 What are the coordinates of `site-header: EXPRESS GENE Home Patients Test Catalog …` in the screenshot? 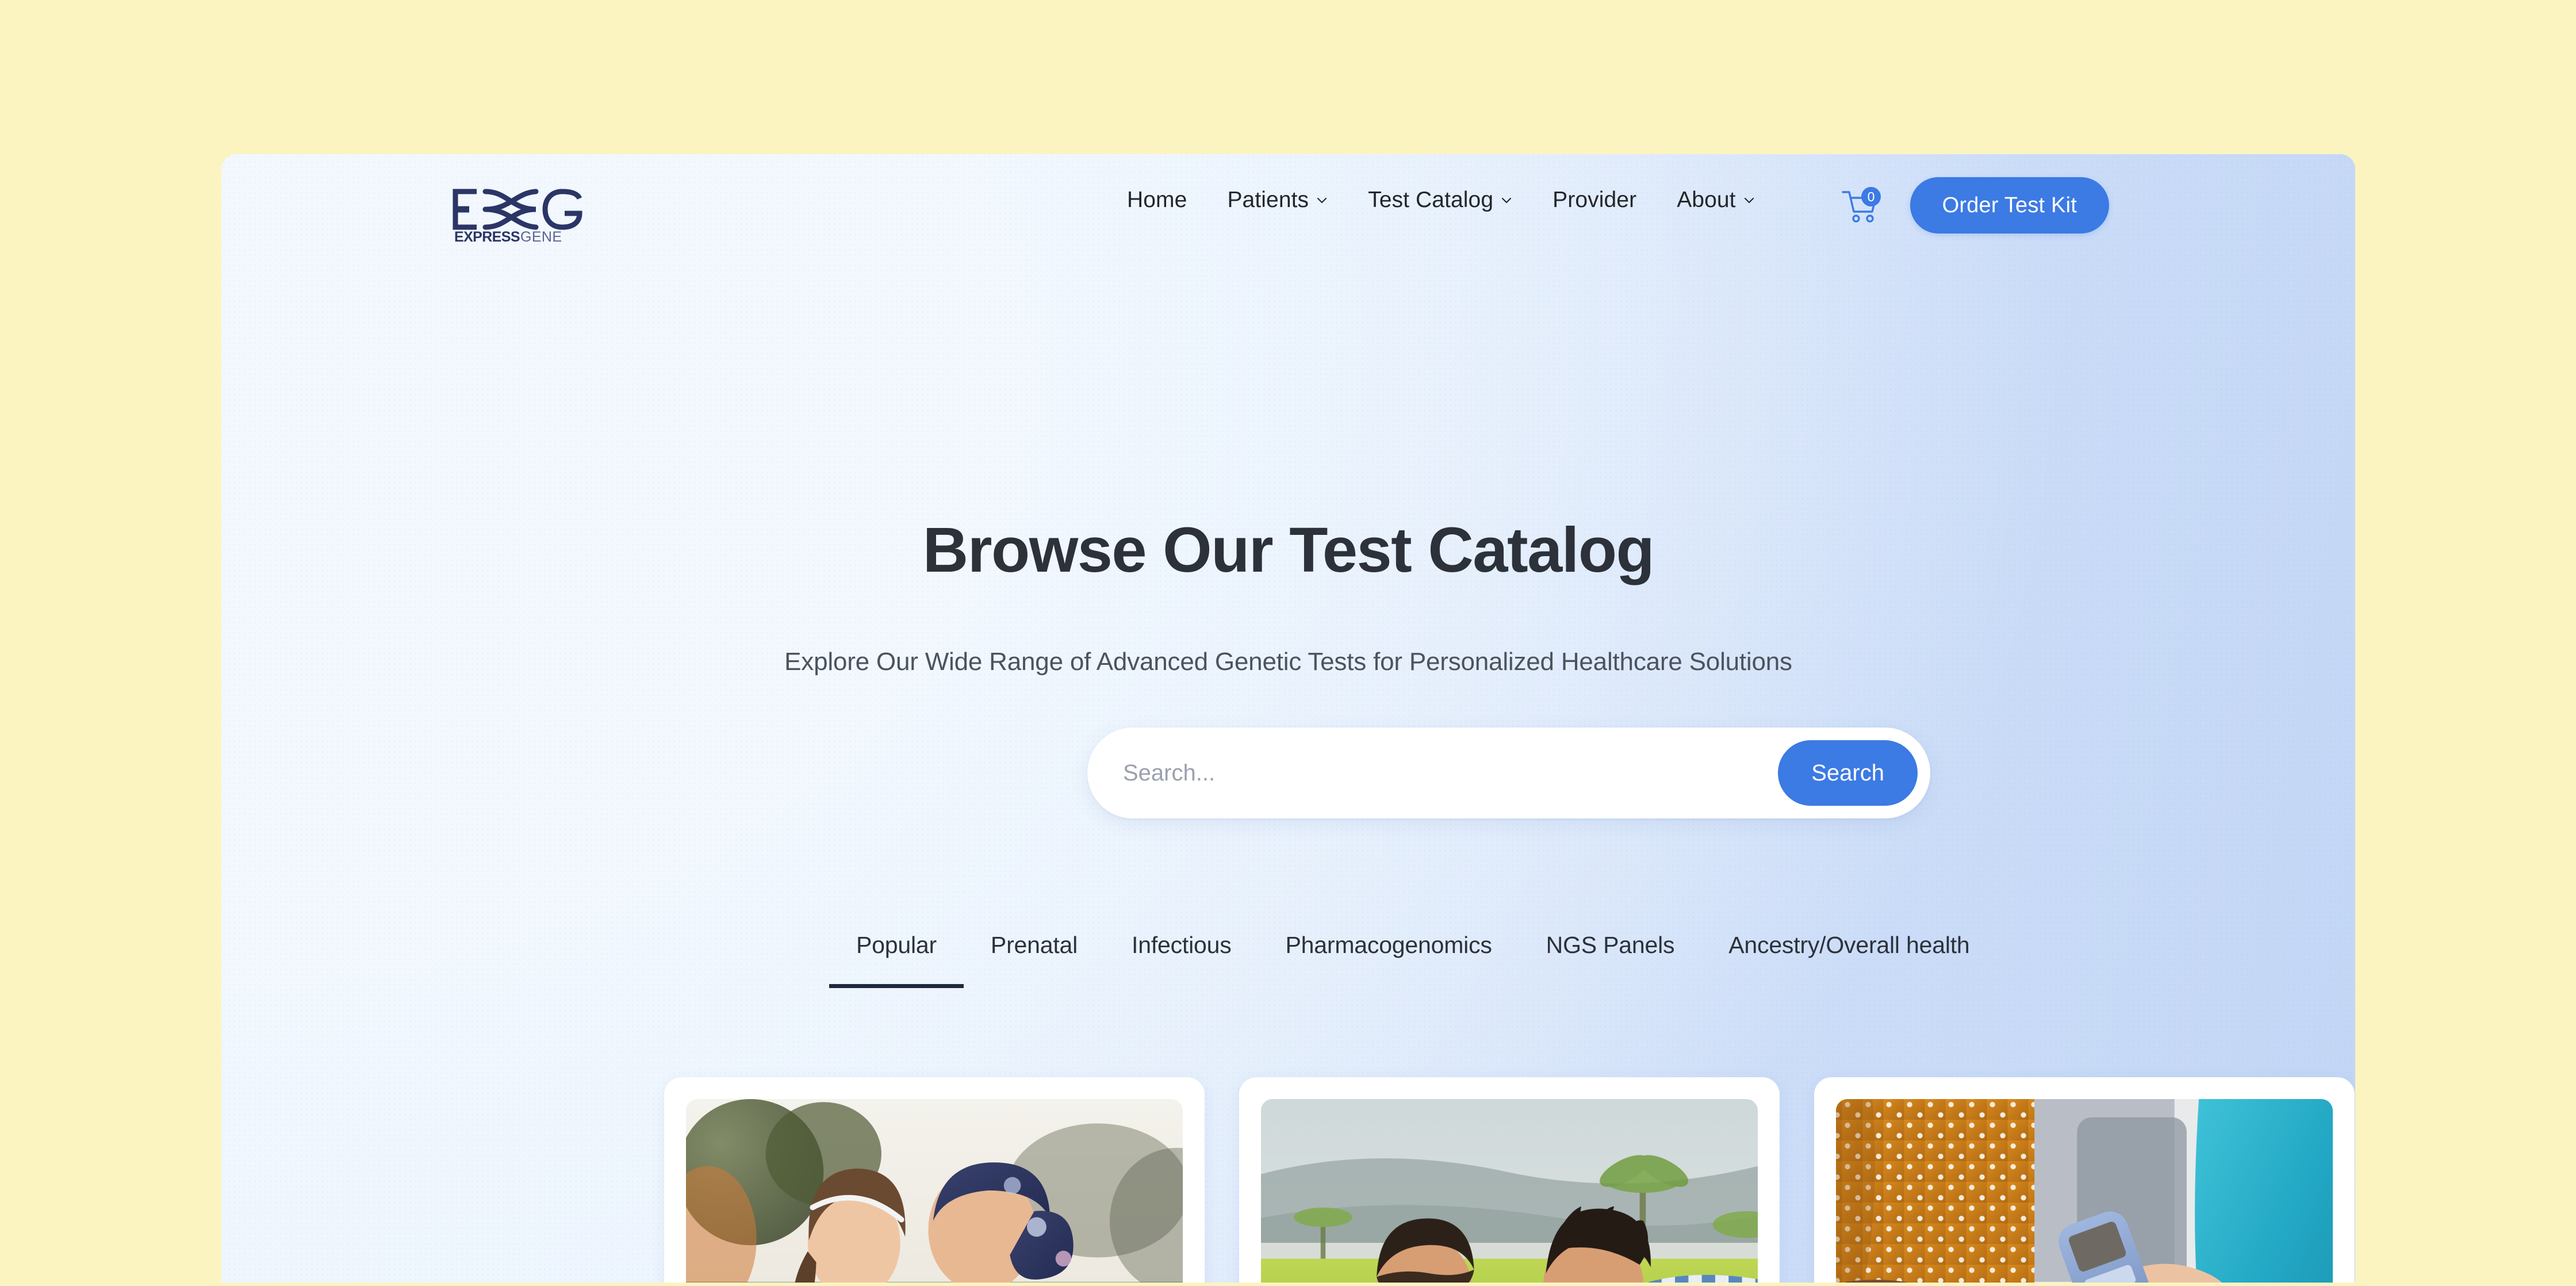 It's located at (1288, 200).